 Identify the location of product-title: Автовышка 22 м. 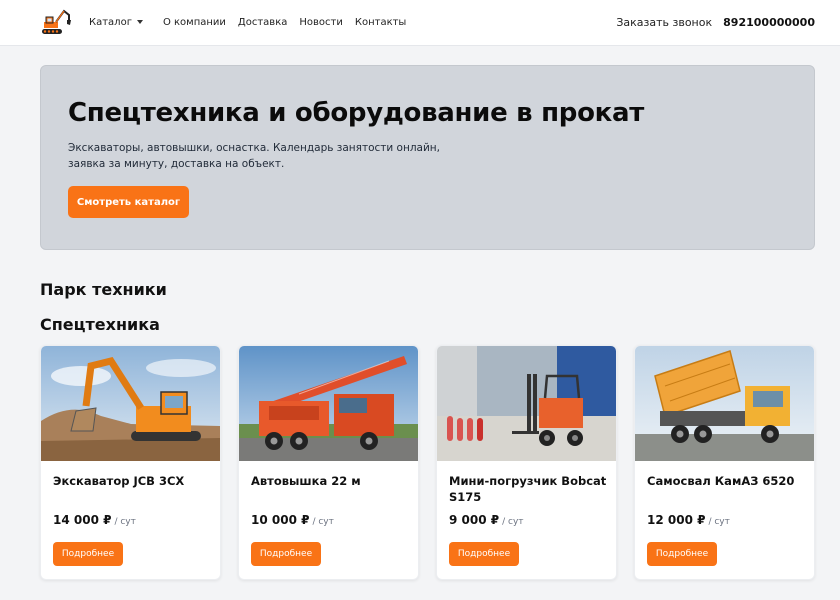
(306, 481).